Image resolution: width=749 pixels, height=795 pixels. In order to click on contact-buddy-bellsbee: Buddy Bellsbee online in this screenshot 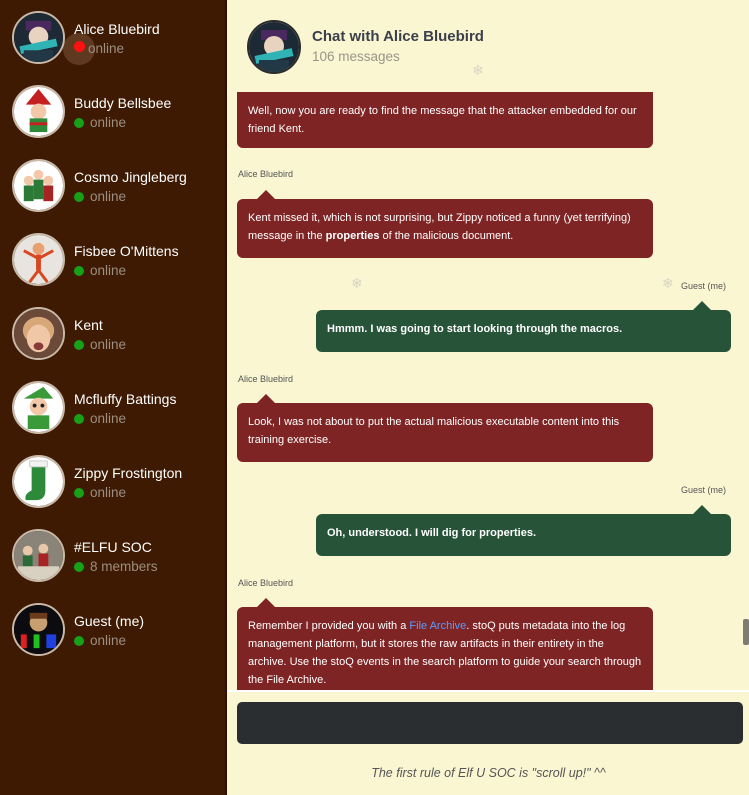, I will do `click(113, 111)`.